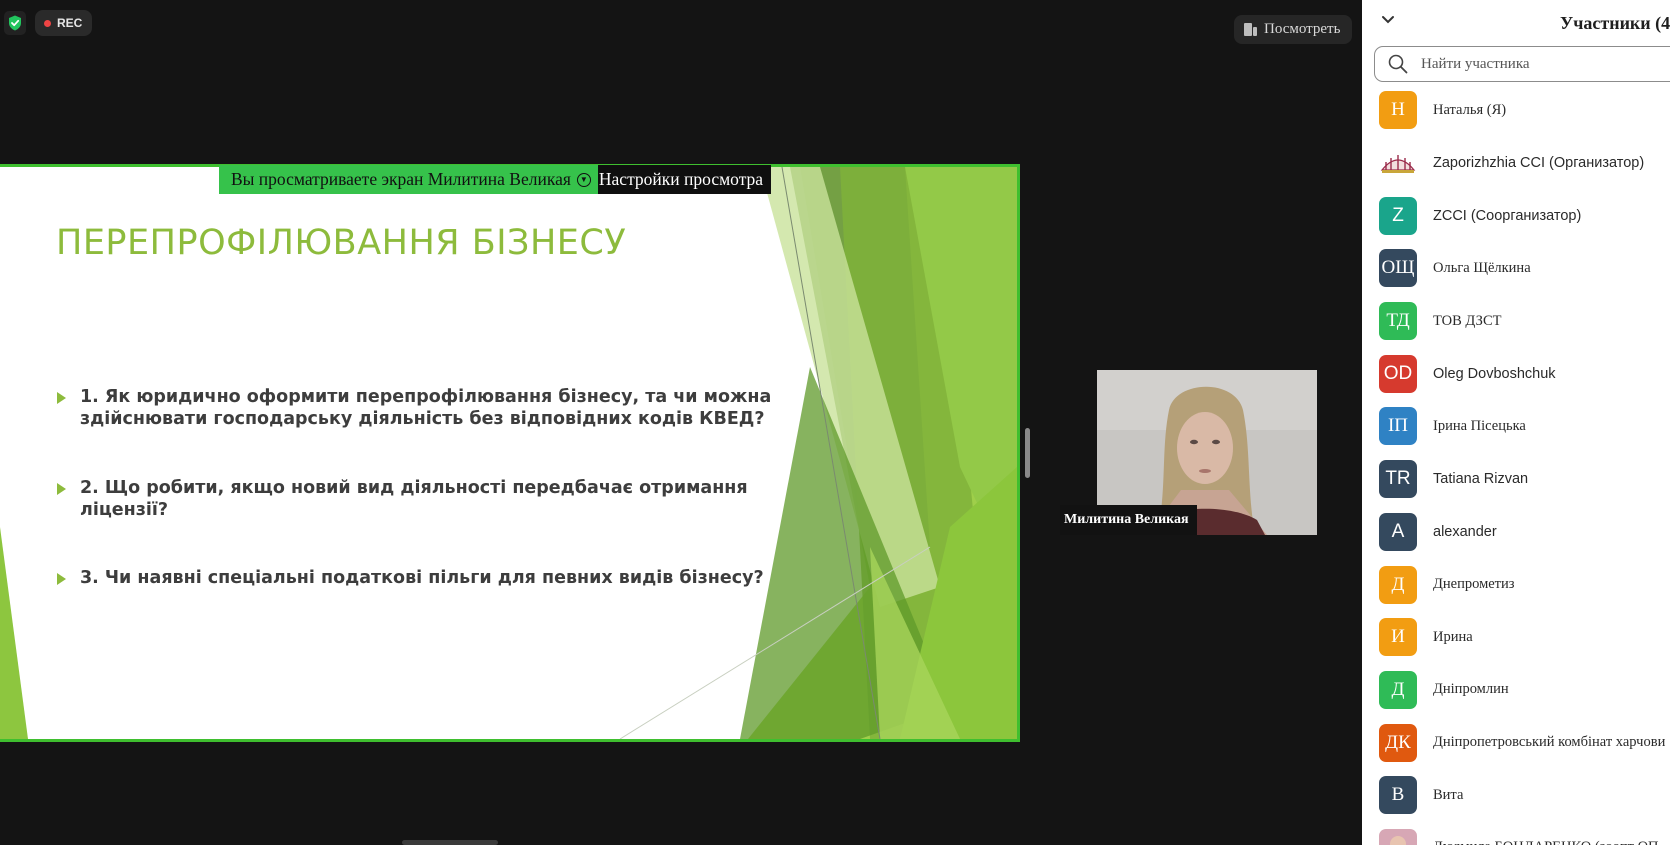  What do you see at coordinates (1465, 531) in the screenshot?
I see `participant-name: alexander` at bounding box center [1465, 531].